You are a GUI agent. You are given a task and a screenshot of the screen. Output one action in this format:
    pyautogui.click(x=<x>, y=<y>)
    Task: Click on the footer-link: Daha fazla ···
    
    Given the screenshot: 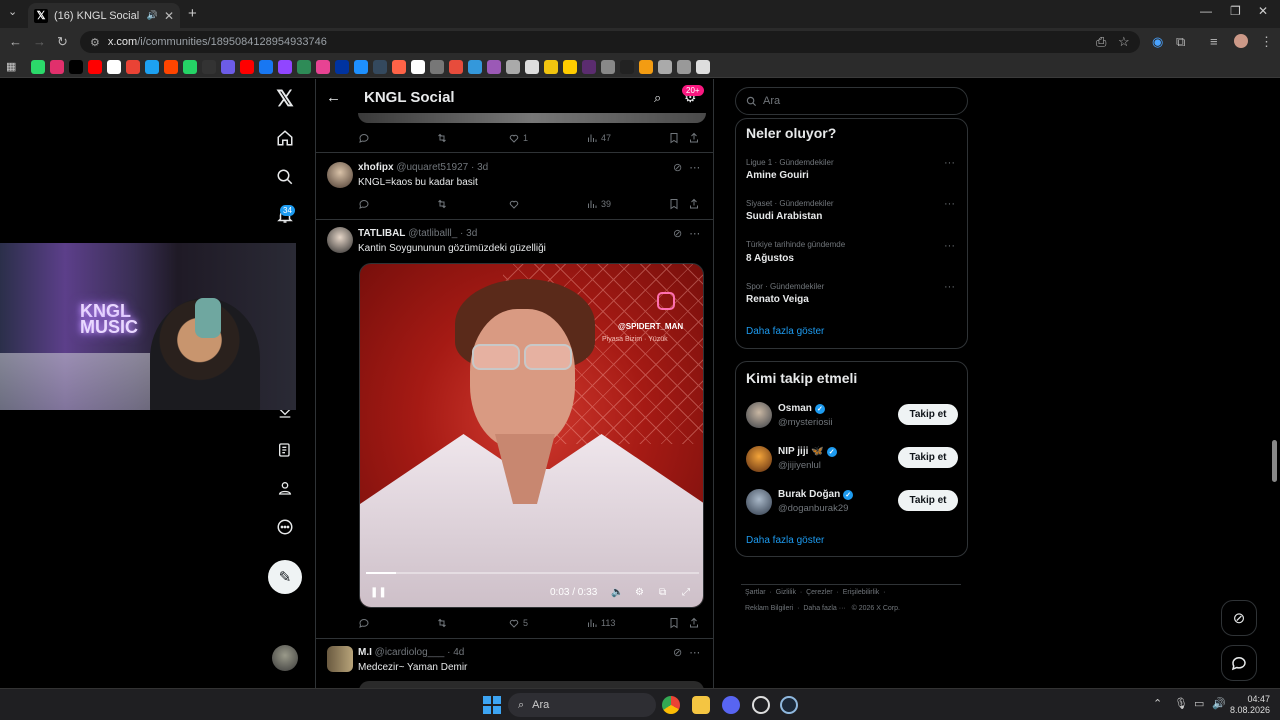 What is the action you would take?
    pyautogui.click(x=824, y=608)
    